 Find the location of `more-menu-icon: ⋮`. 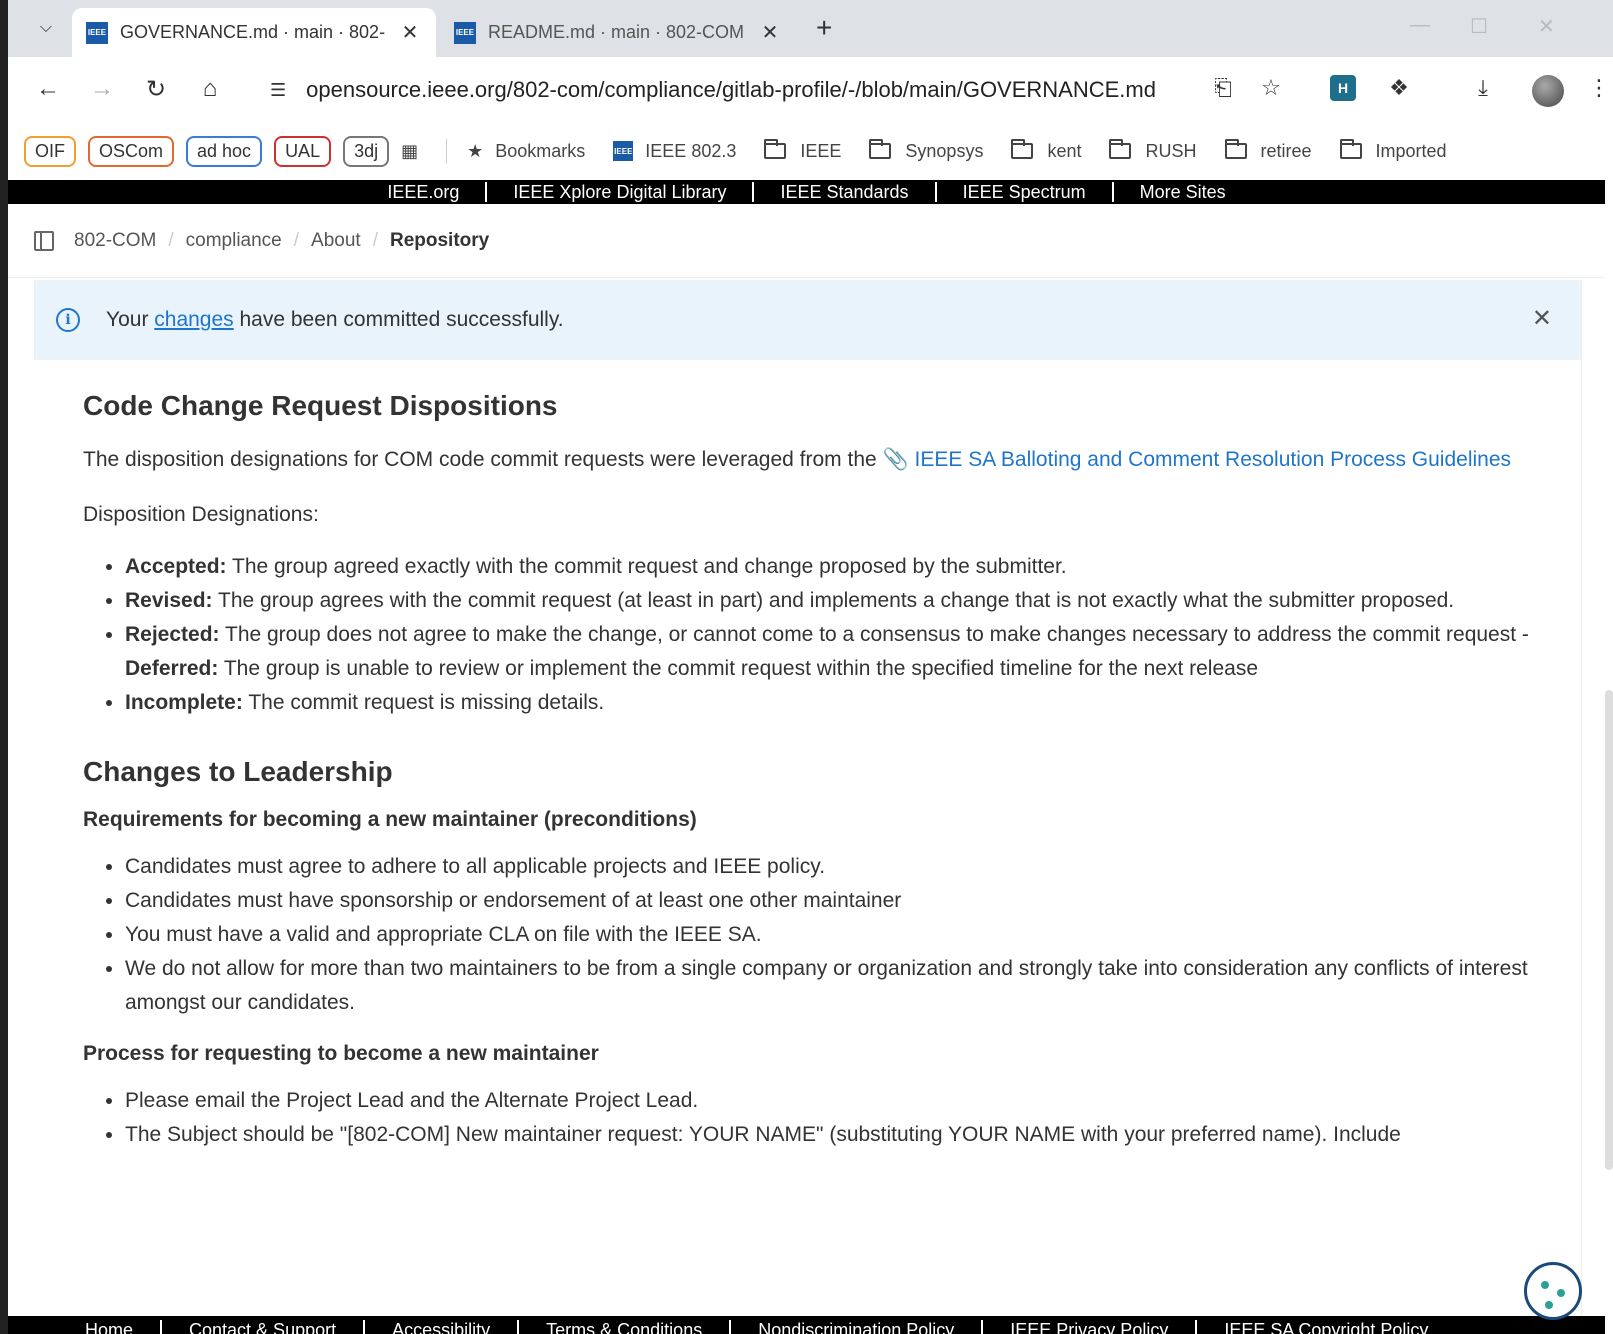

more-menu-icon: ⋮ is located at coordinates (1598, 88).